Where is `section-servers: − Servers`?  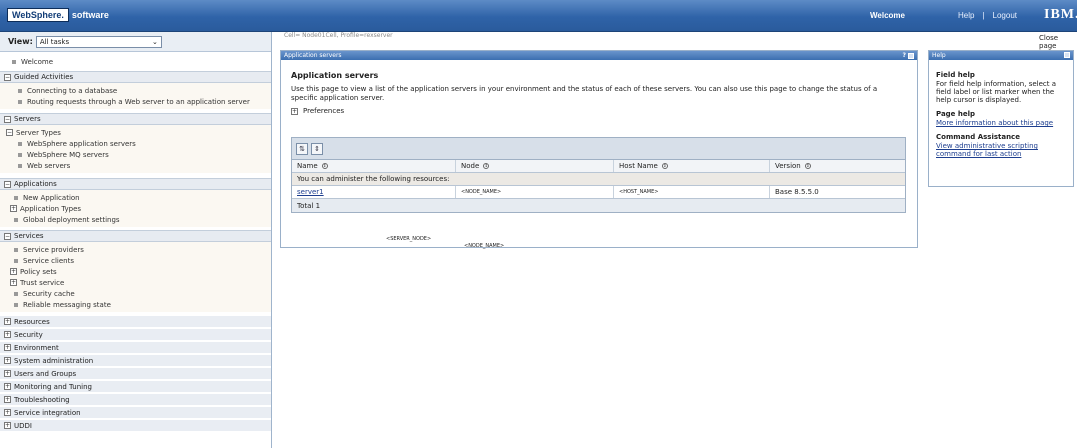 section-servers: − Servers is located at coordinates (135, 119).